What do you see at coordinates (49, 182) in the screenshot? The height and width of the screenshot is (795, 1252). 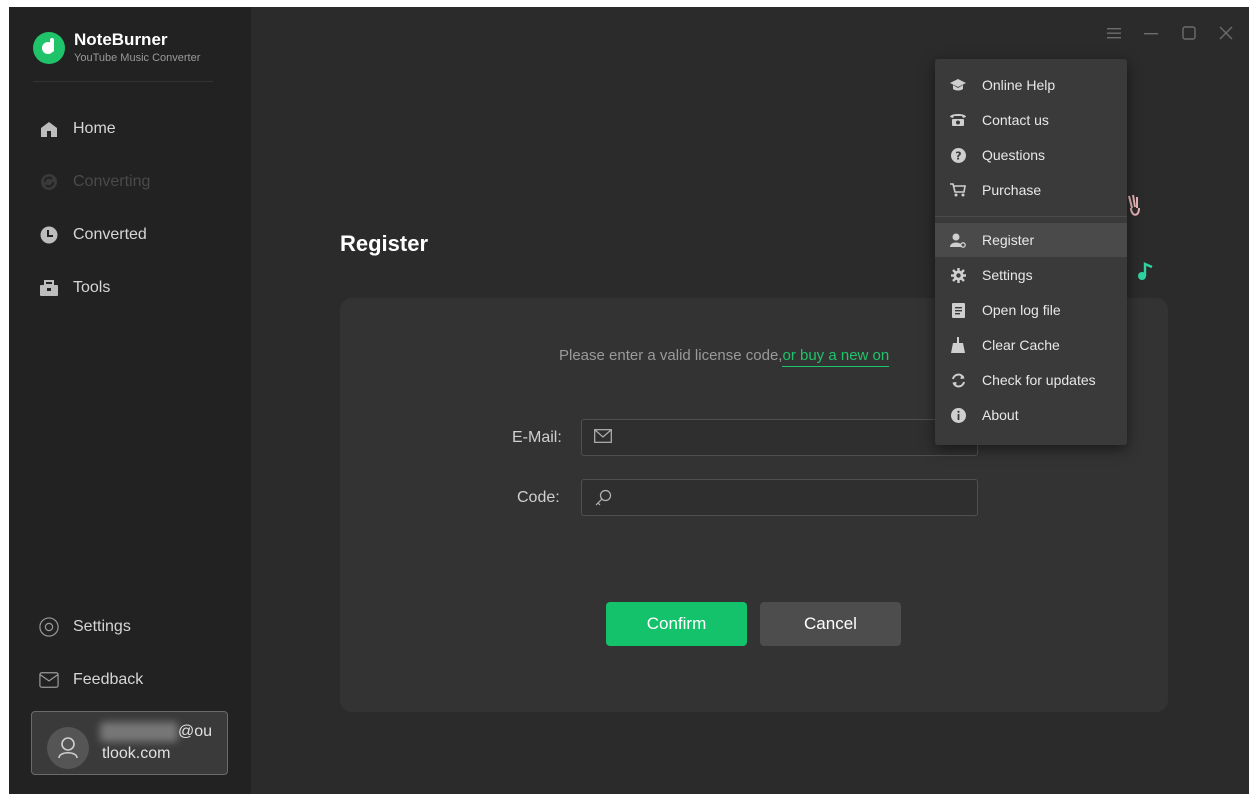 I see `converting-icon` at bounding box center [49, 182].